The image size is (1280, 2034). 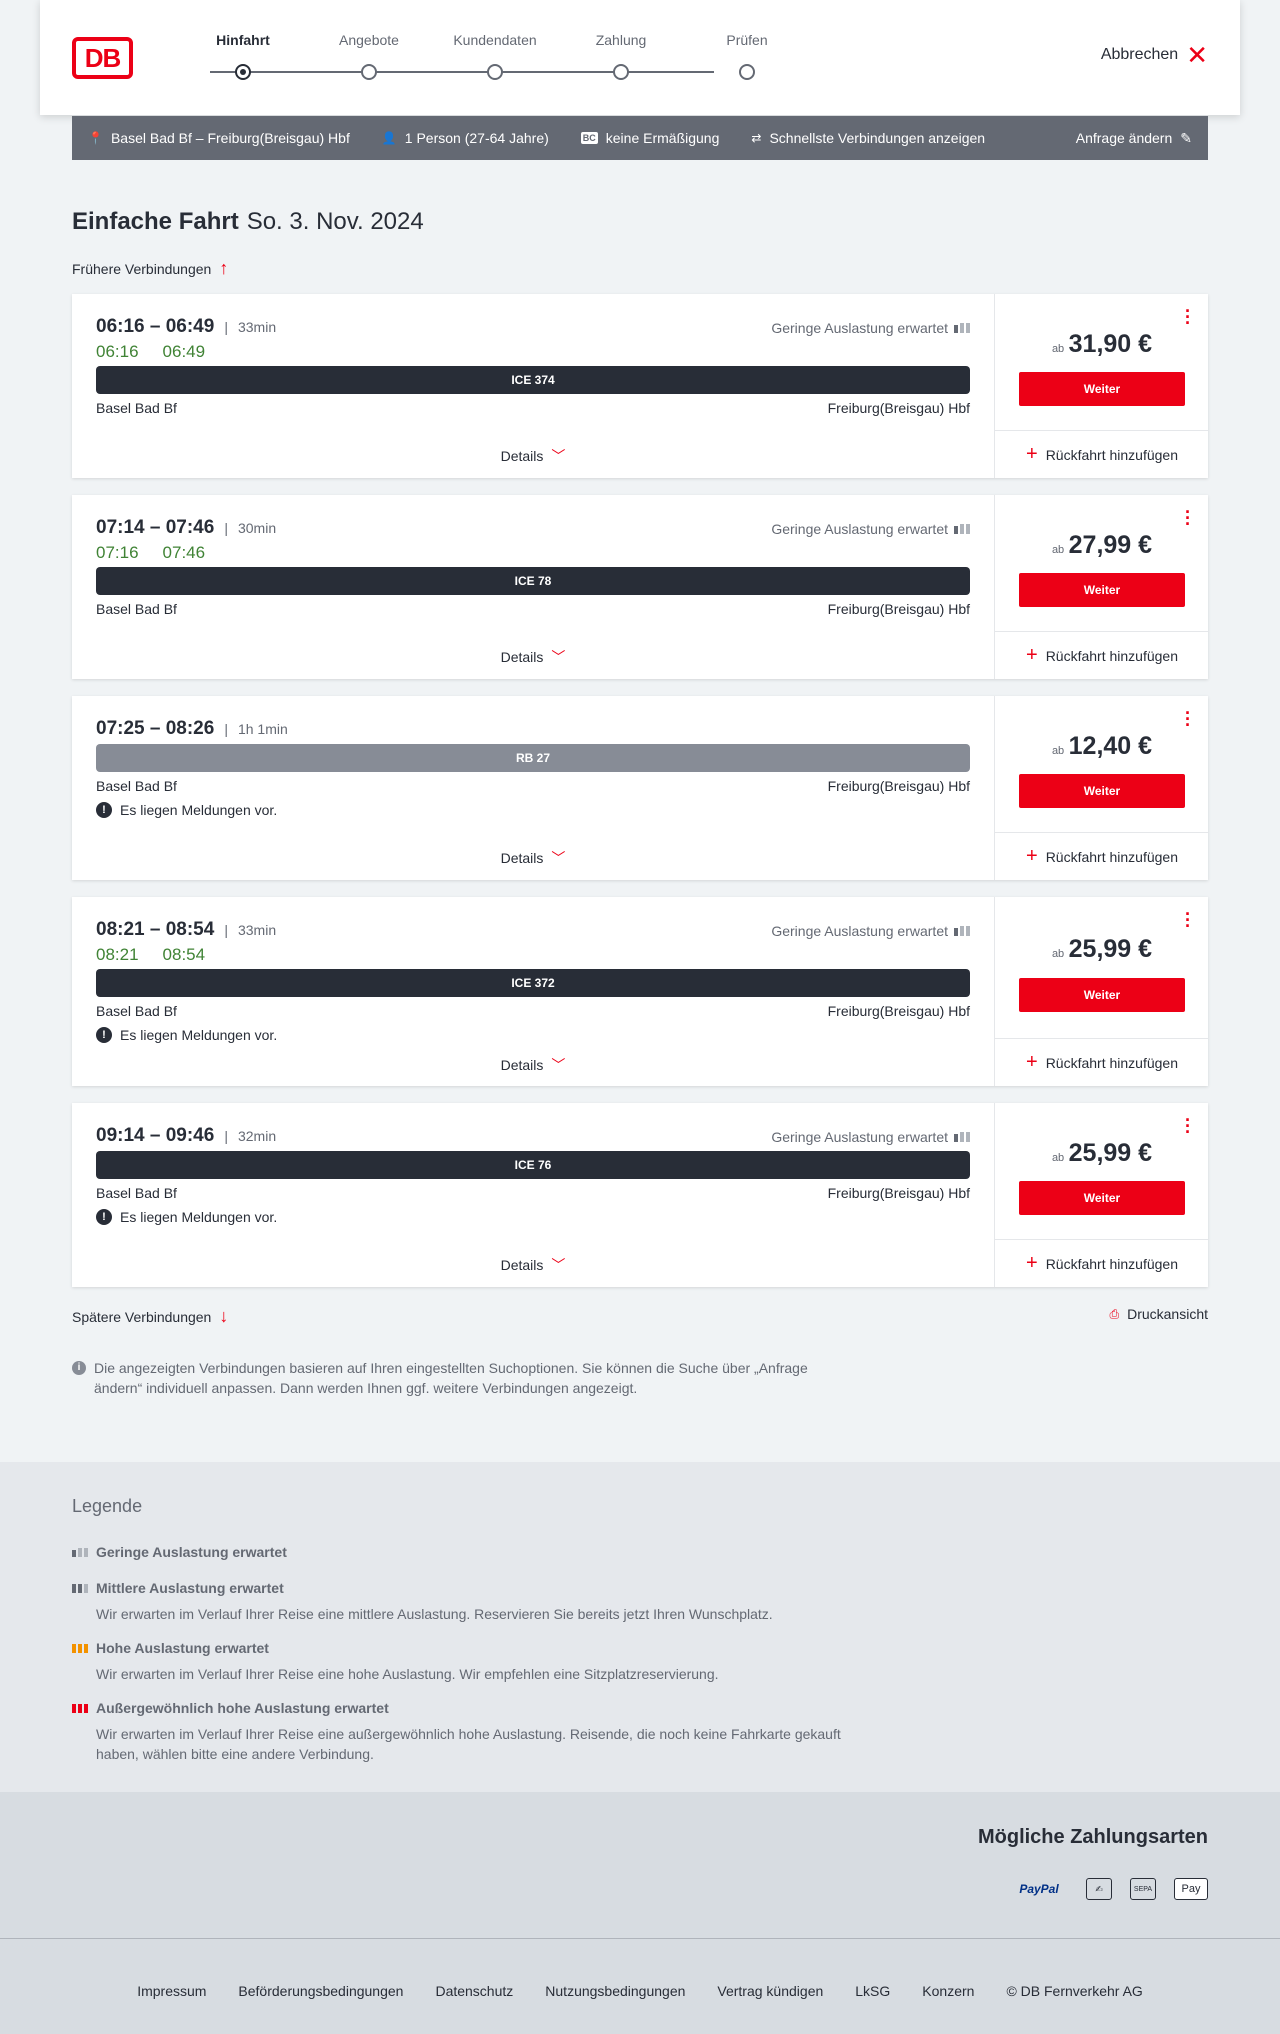 I want to click on duration: 1h 1min, so click(x=262, y=729).